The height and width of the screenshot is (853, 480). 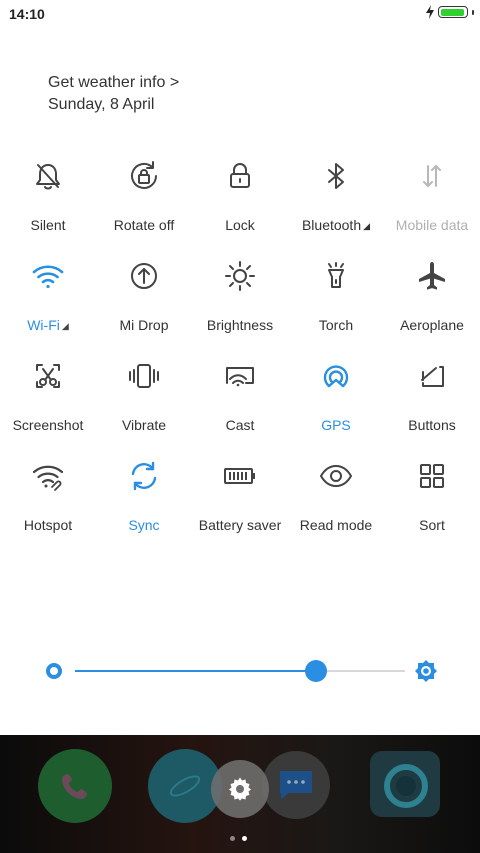 What do you see at coordinates (240, 225) in the screenshot?
I see `toggle-label: Lock` at bounding box center [240, 225].